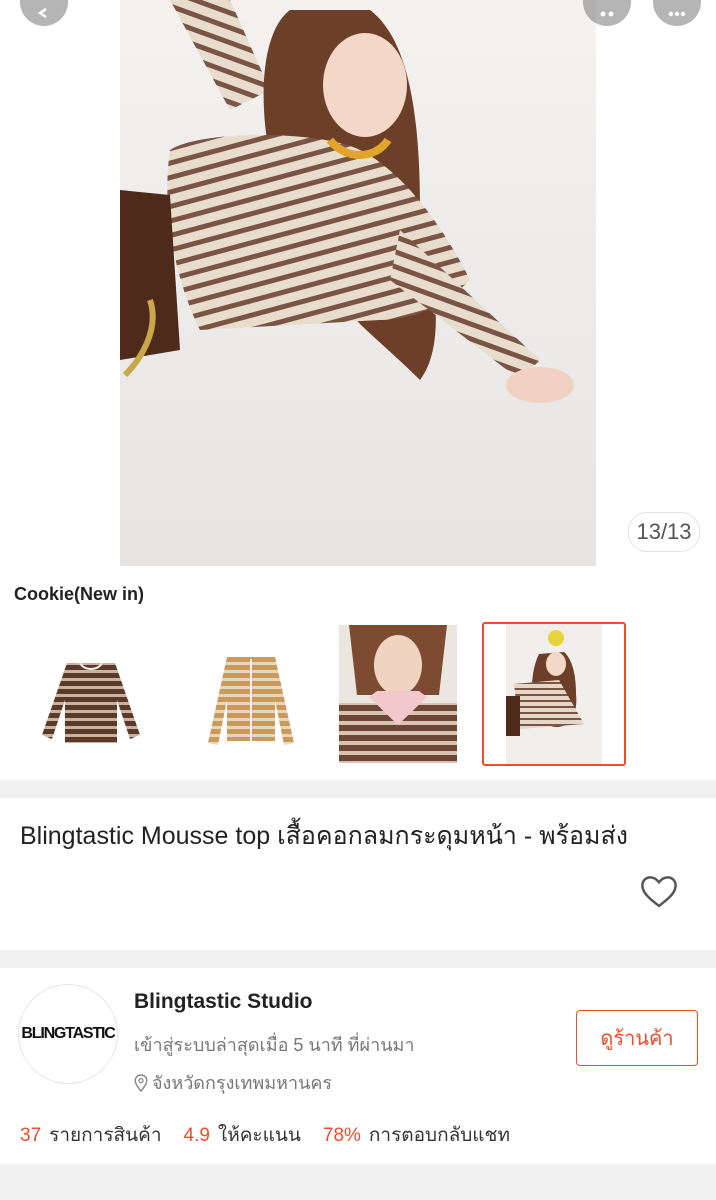  What do you see at coordinates (223, 1002) in the screenshot?
I see `shop-name: Blingtastic Studio` at bounding box center [223, 1002].